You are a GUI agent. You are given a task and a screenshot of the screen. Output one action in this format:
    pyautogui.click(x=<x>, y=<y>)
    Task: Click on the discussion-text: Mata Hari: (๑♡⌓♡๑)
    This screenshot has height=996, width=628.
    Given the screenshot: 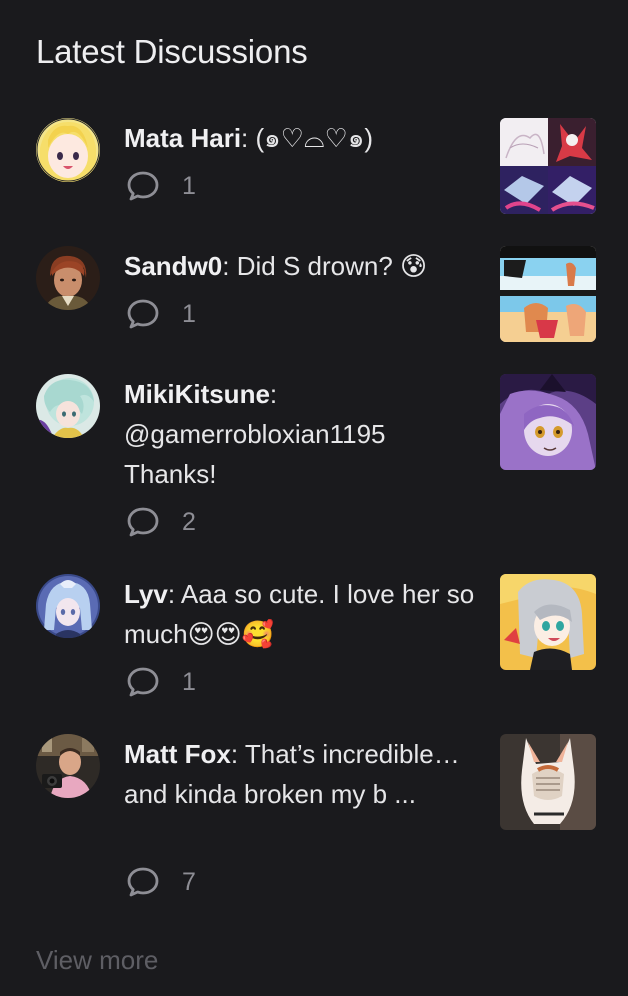 What is the action you would take?
    pyautogui.click(x=302, y=138)
    